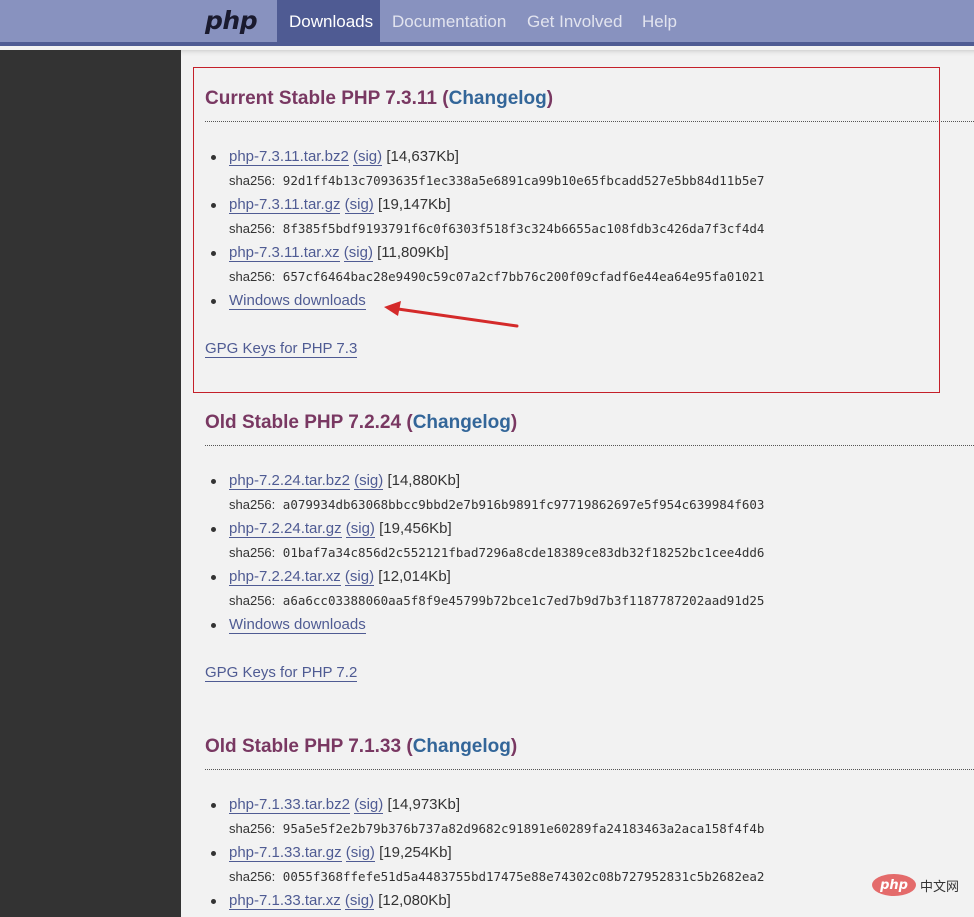 This screenshot has height=917, width=974. I want to click on watermark: php 中文网, so click(915, 885).